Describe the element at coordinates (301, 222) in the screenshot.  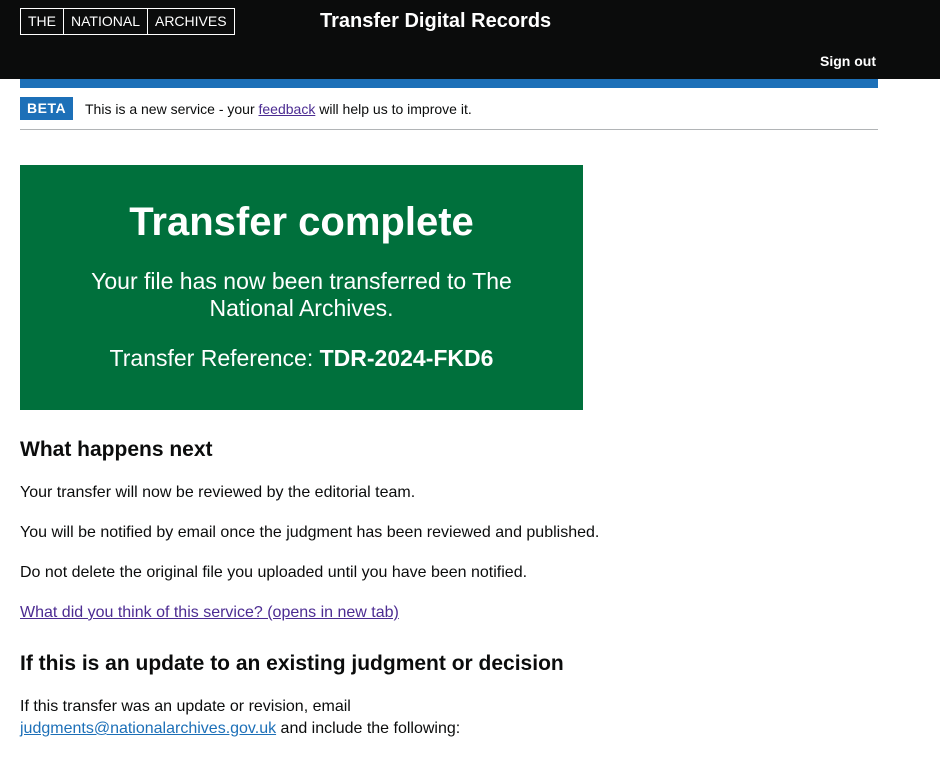
I see `panel-title: Transfer complete` at that location.